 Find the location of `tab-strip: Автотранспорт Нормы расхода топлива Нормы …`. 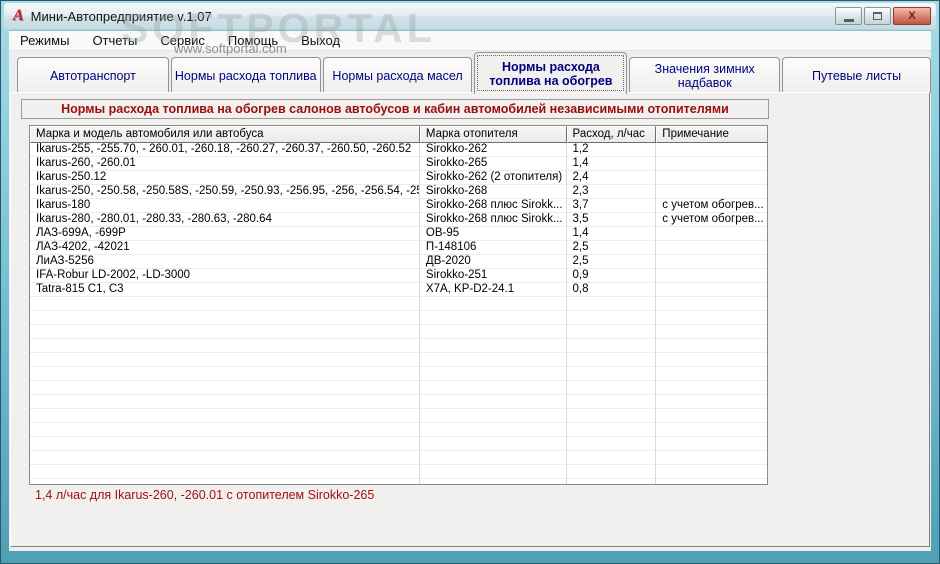

tab-strip: Автотранспорт Нормы расхода топлива Нормы … is located at coordinates (470, 72).